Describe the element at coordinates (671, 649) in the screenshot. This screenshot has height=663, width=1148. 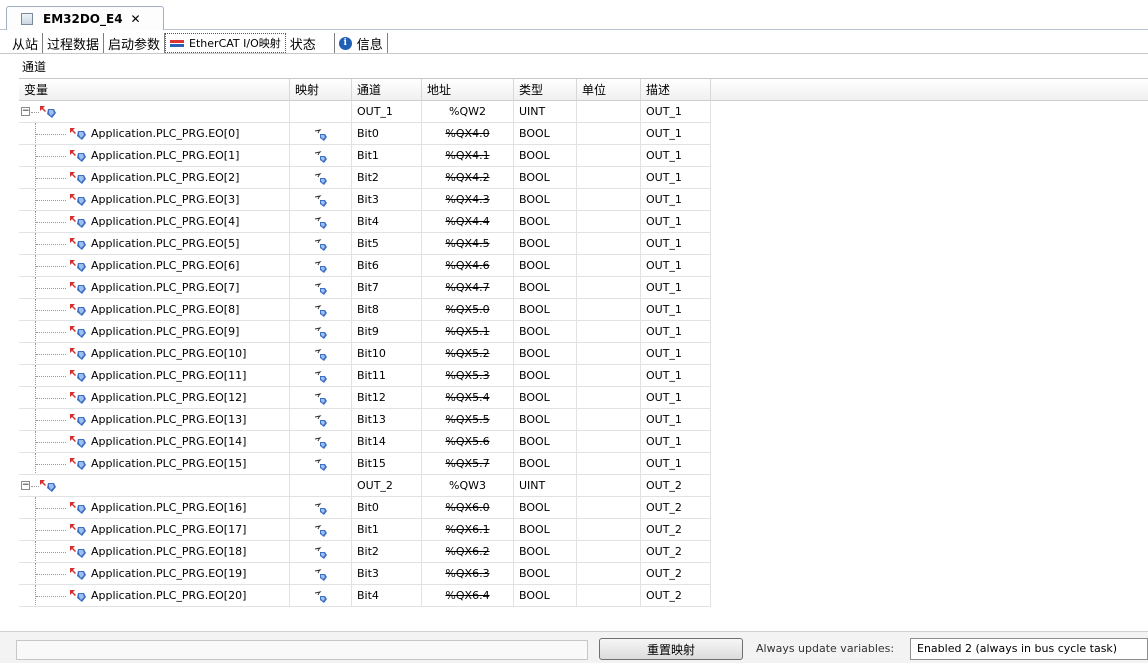
I see `reset-mapping-button: 重置映射` at that location.